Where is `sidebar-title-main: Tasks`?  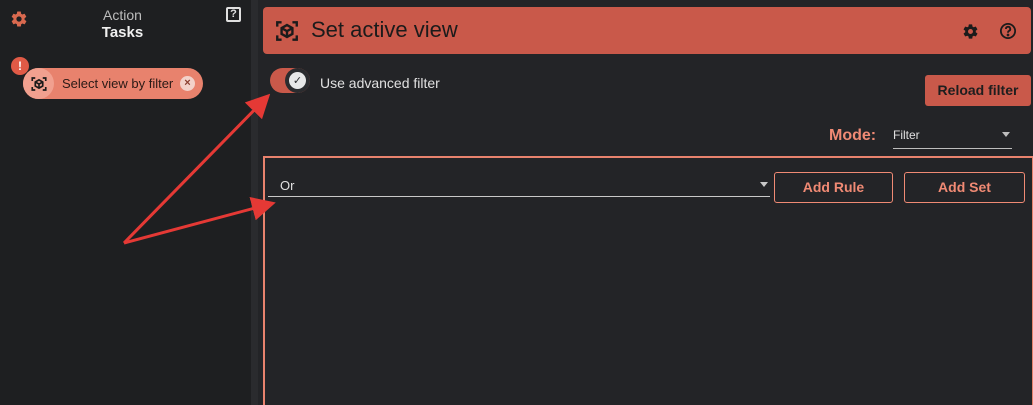 sidebar-title-main: Tasks is located at coordinates (122, 32).